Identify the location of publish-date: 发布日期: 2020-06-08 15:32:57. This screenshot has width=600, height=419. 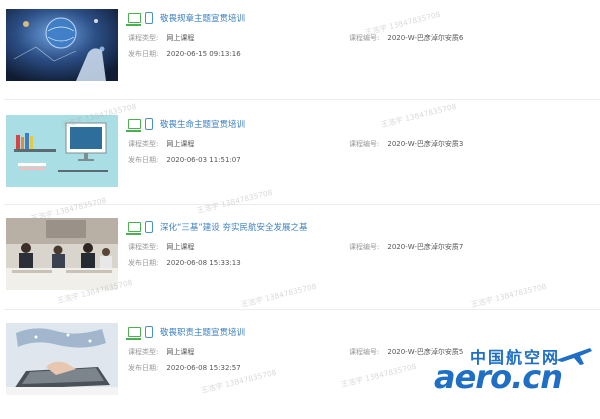
(184, 368).